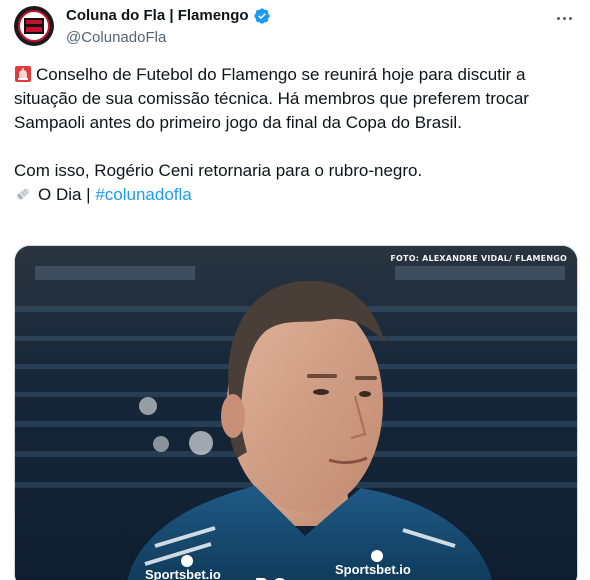 The height and width of the screenshot is (580, 590). Describe the element at coordinates (23, 74) in the screenshot. I see `police-car-light-icon` at that location.